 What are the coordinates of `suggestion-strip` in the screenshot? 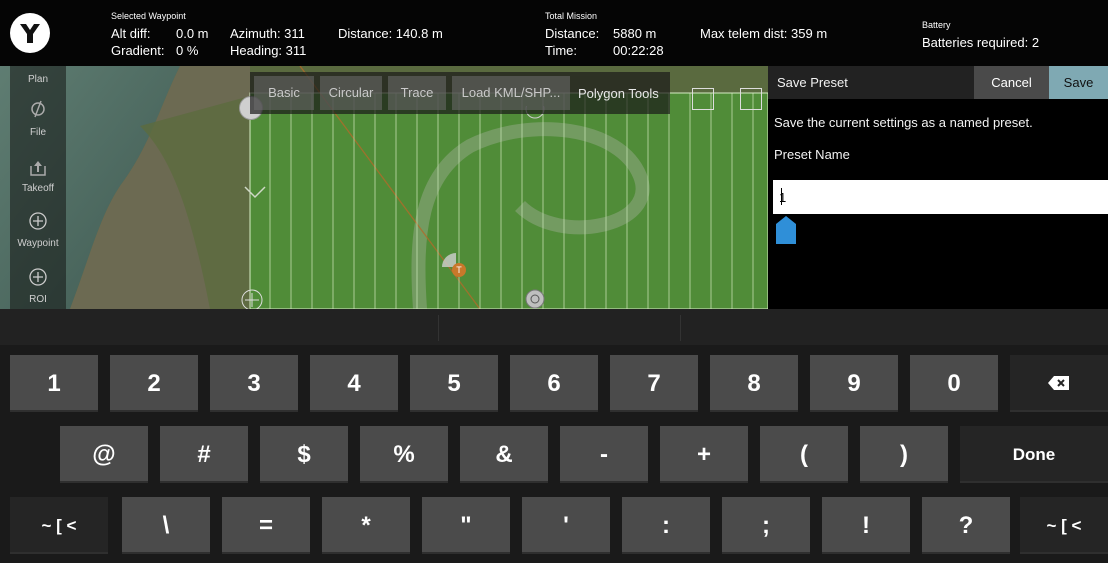 It's located at (554, 327).